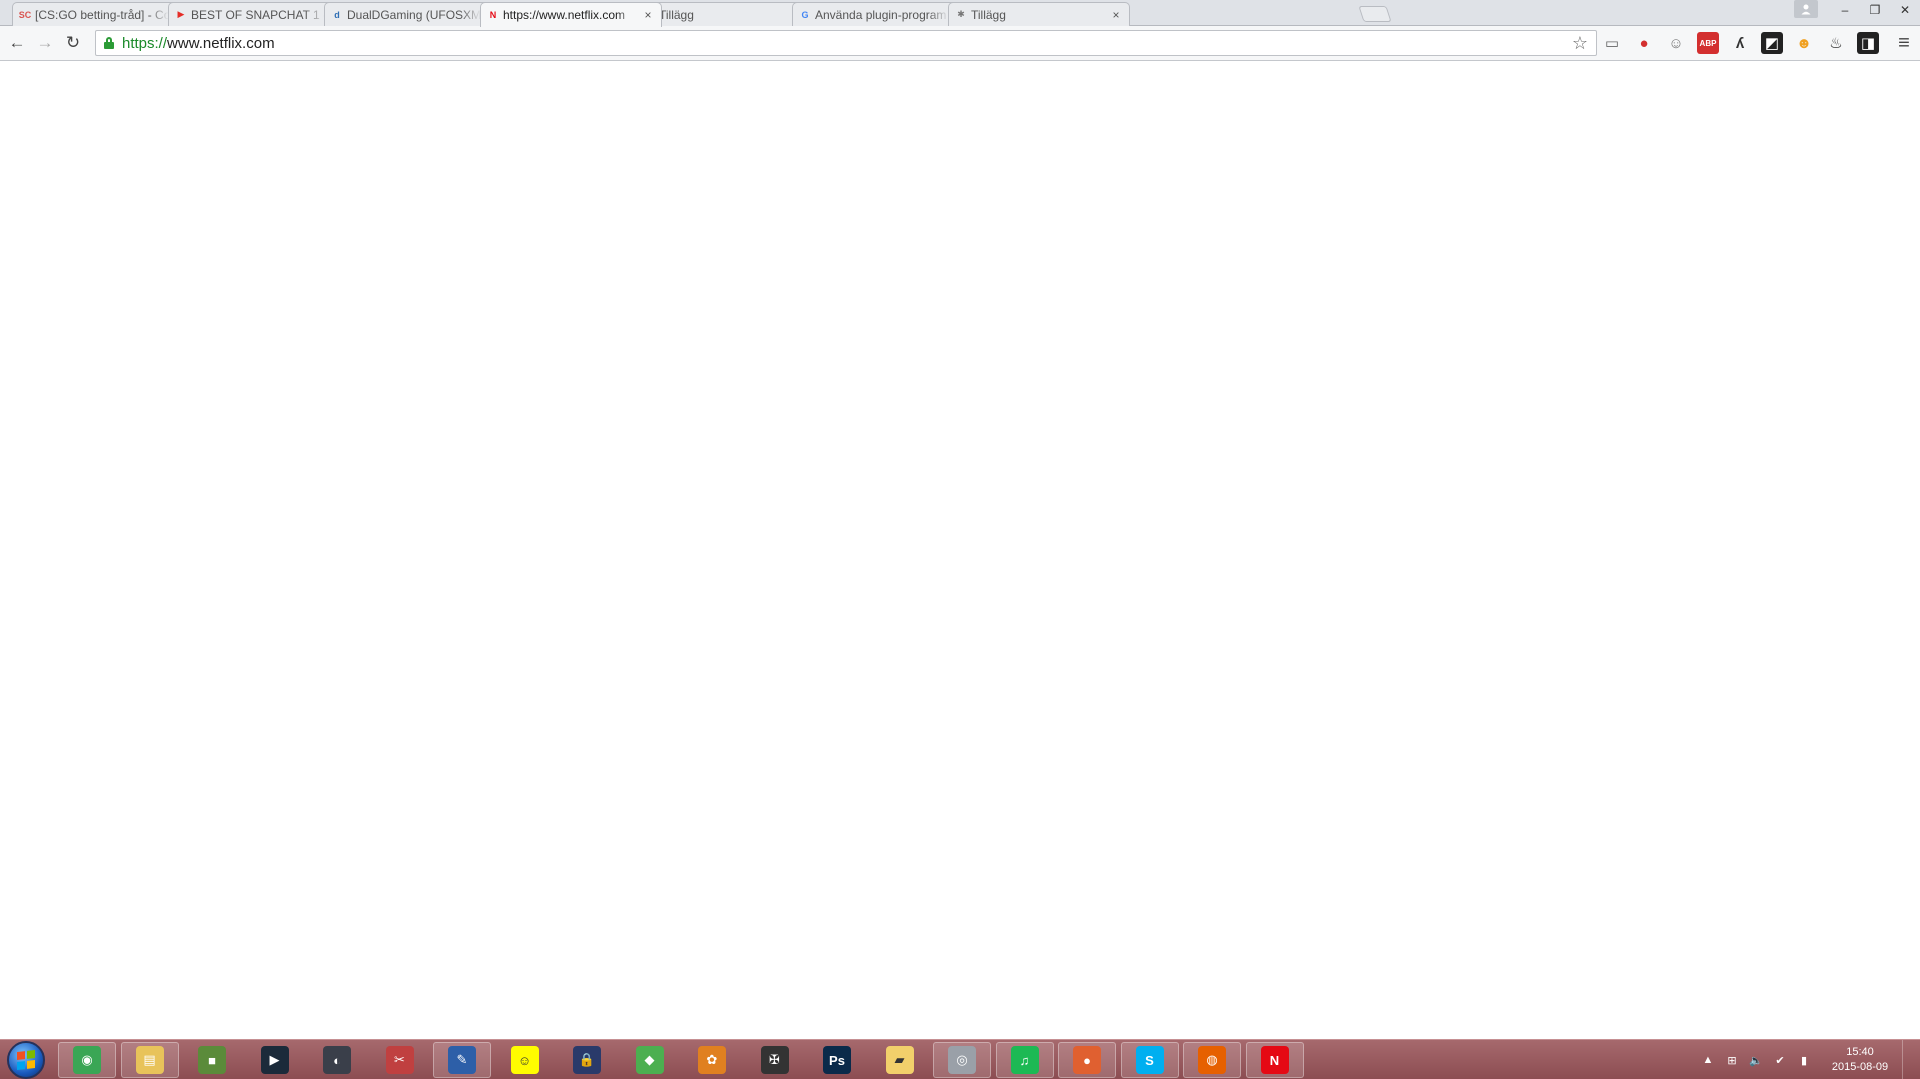  I want to click on tray-expand-icon: ▲, so click(1708, 1060).